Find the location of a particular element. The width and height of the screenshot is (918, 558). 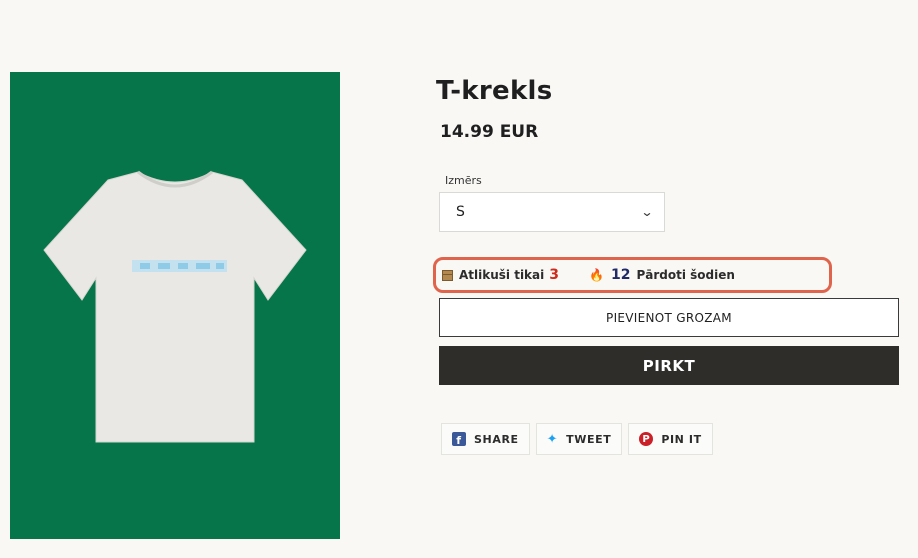

share-buttons: f SHARE ✦ TWEET P PIN IT is located at coordinates (577, 439).